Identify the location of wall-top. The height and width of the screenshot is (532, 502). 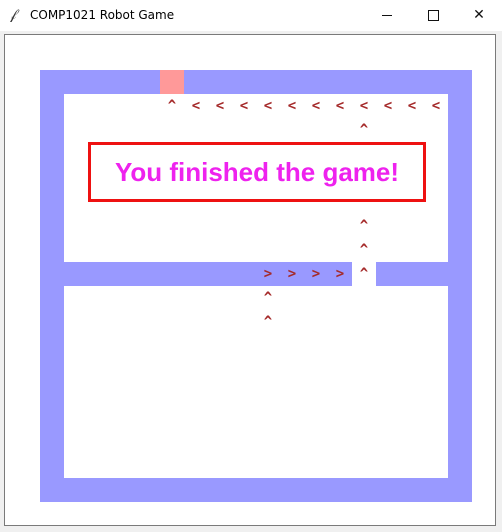
(256, 82).